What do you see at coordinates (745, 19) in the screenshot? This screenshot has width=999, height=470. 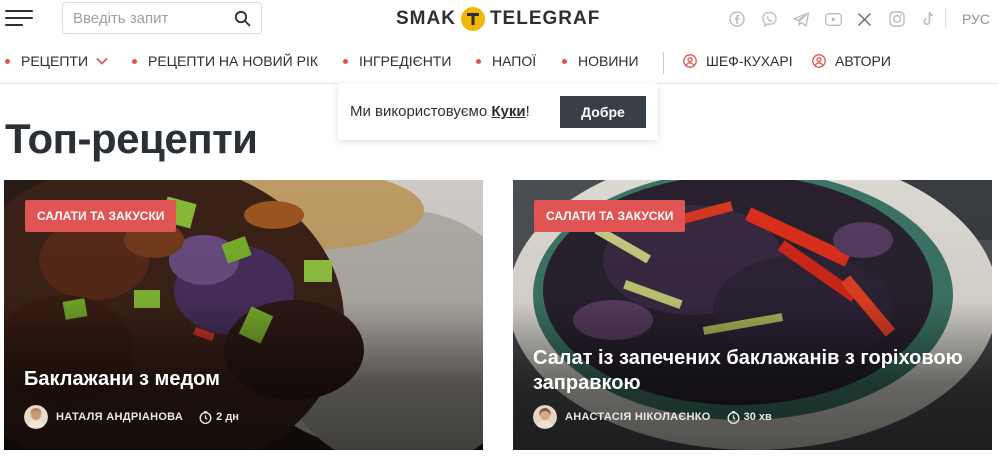 I see `facebook-icon` at bounding box center [745, 19].